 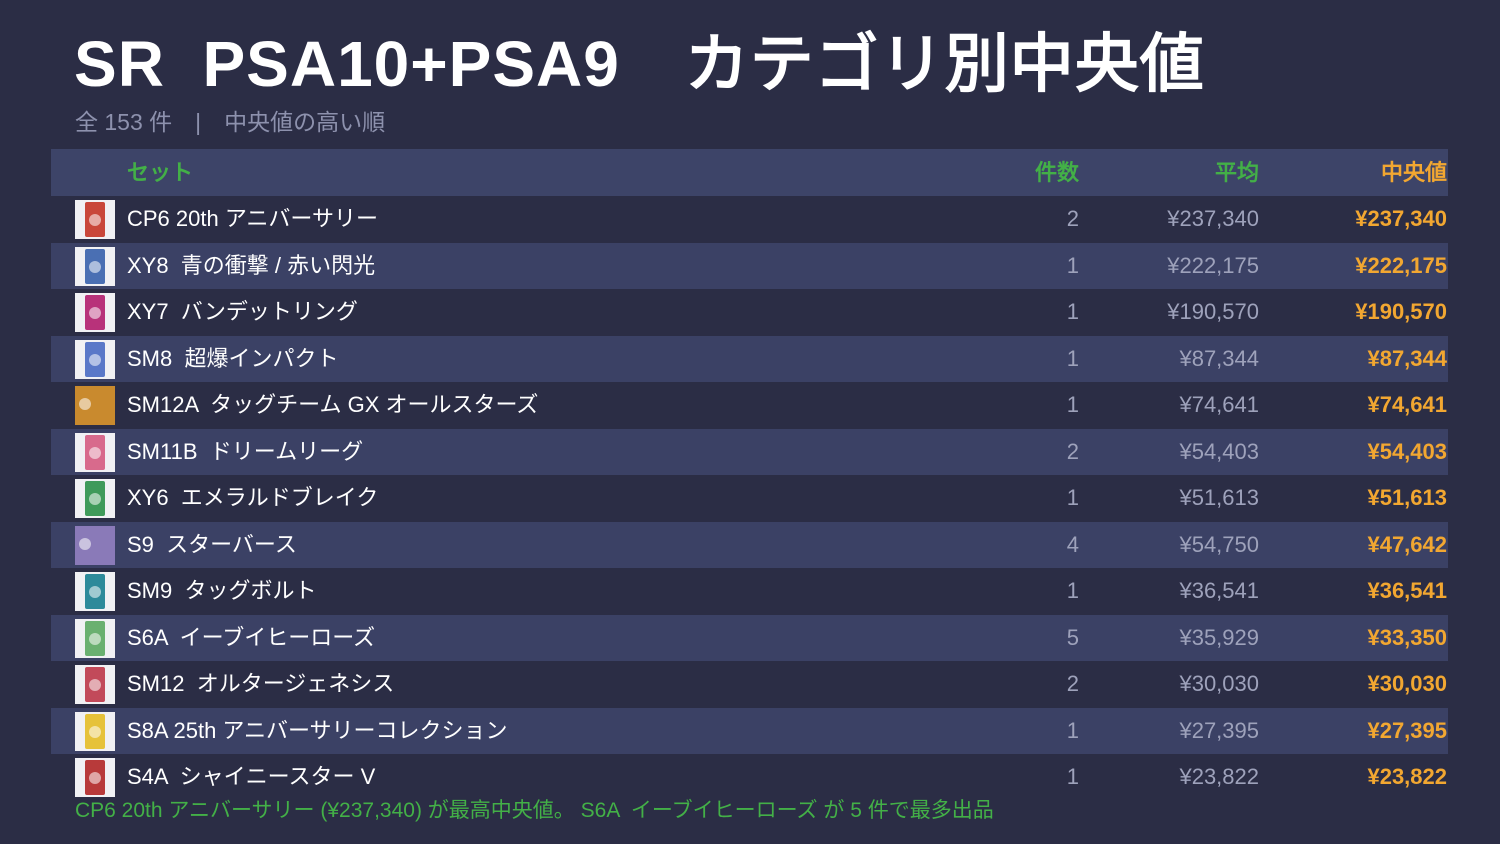 What do you see at coordinates (749, 265) in the screenshot?
I see `table-row: XY8 青の衝撃 / 赤い閃光 1 ¥222,175 ¥222,175` at bounding box center [749, 265].